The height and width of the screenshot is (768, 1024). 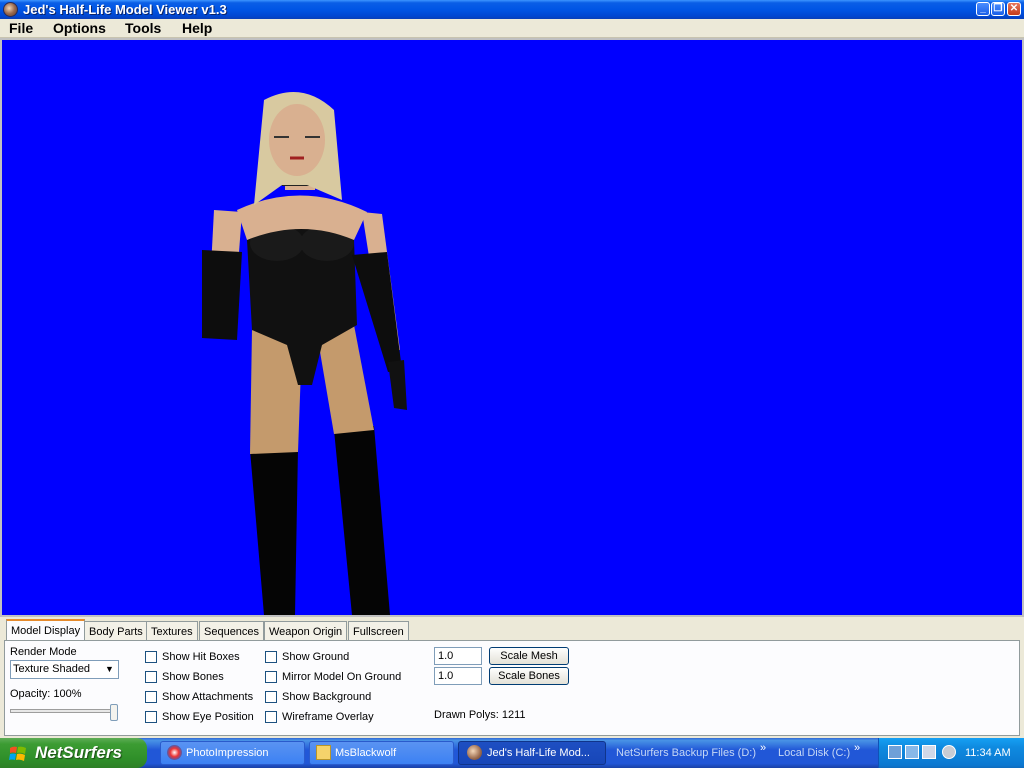 I want to click on close-icon: ✕, so click(x=1014, y=8).